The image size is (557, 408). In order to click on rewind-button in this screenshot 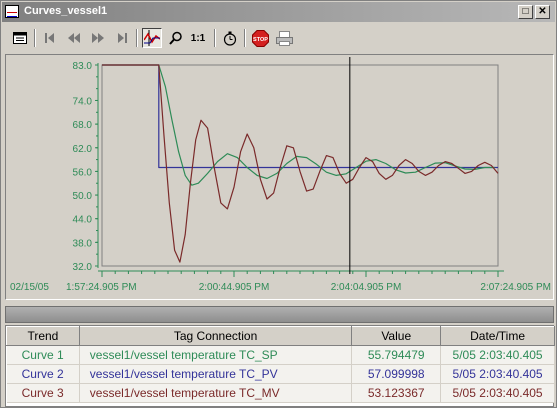, I will do `click(74, 38)`.